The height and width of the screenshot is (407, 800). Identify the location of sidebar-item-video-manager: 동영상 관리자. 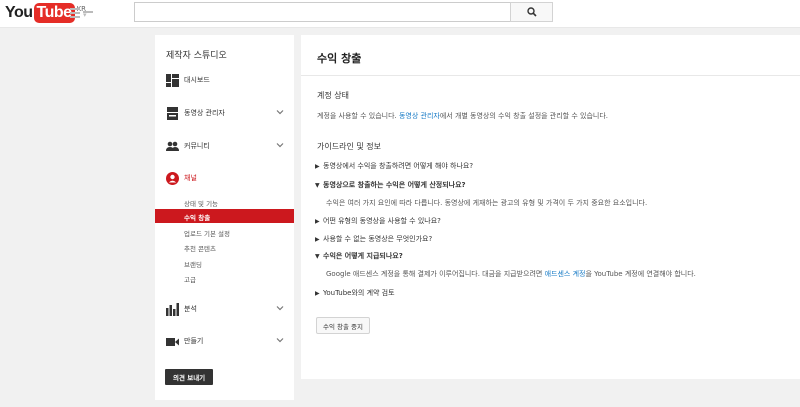
(224, 114).